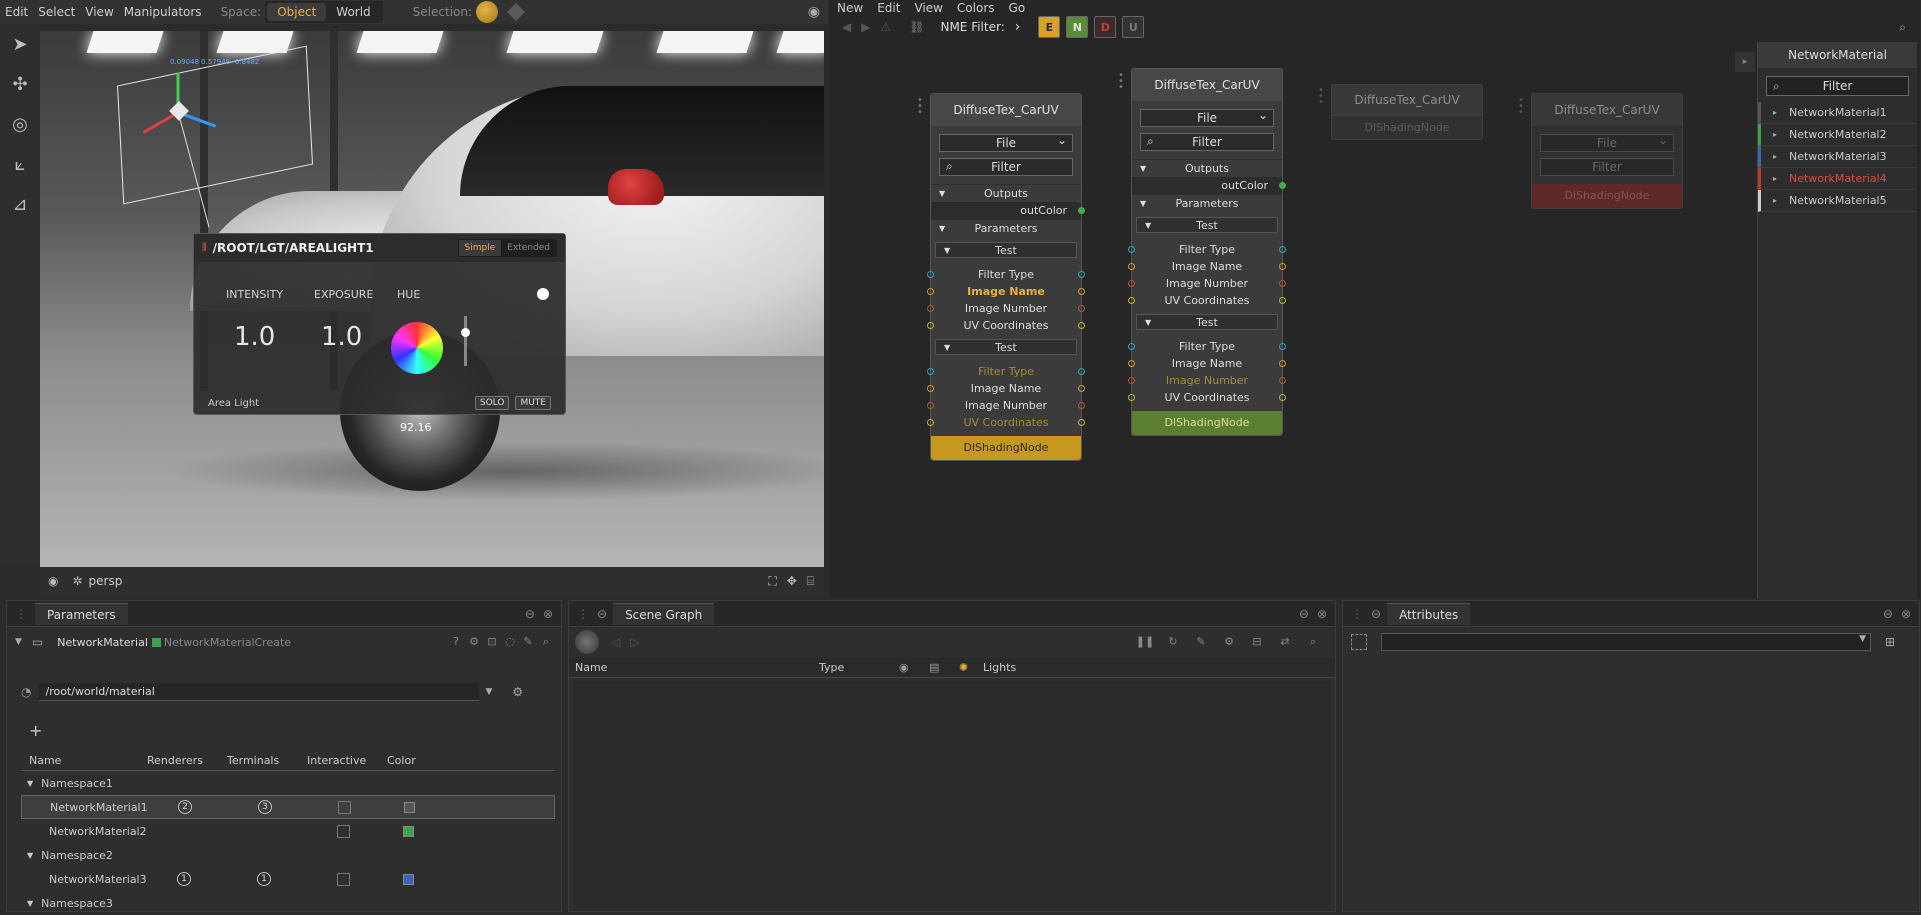  What do you see at coordinates (971, 667) in the screenshot?
I see `lights-column-icon: ✺` at bounding box center [971, 667].